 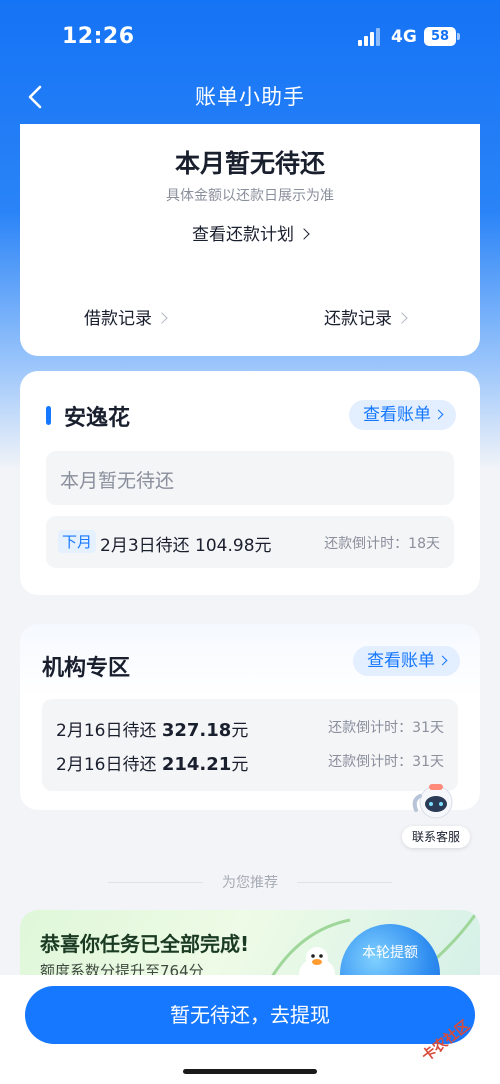 What do you see at coordinates (250, 768) in the screenshot?
I see `list-item: 2月16日待还 214.21元 还款倒计时：31天` at bounding box center [250, 768].